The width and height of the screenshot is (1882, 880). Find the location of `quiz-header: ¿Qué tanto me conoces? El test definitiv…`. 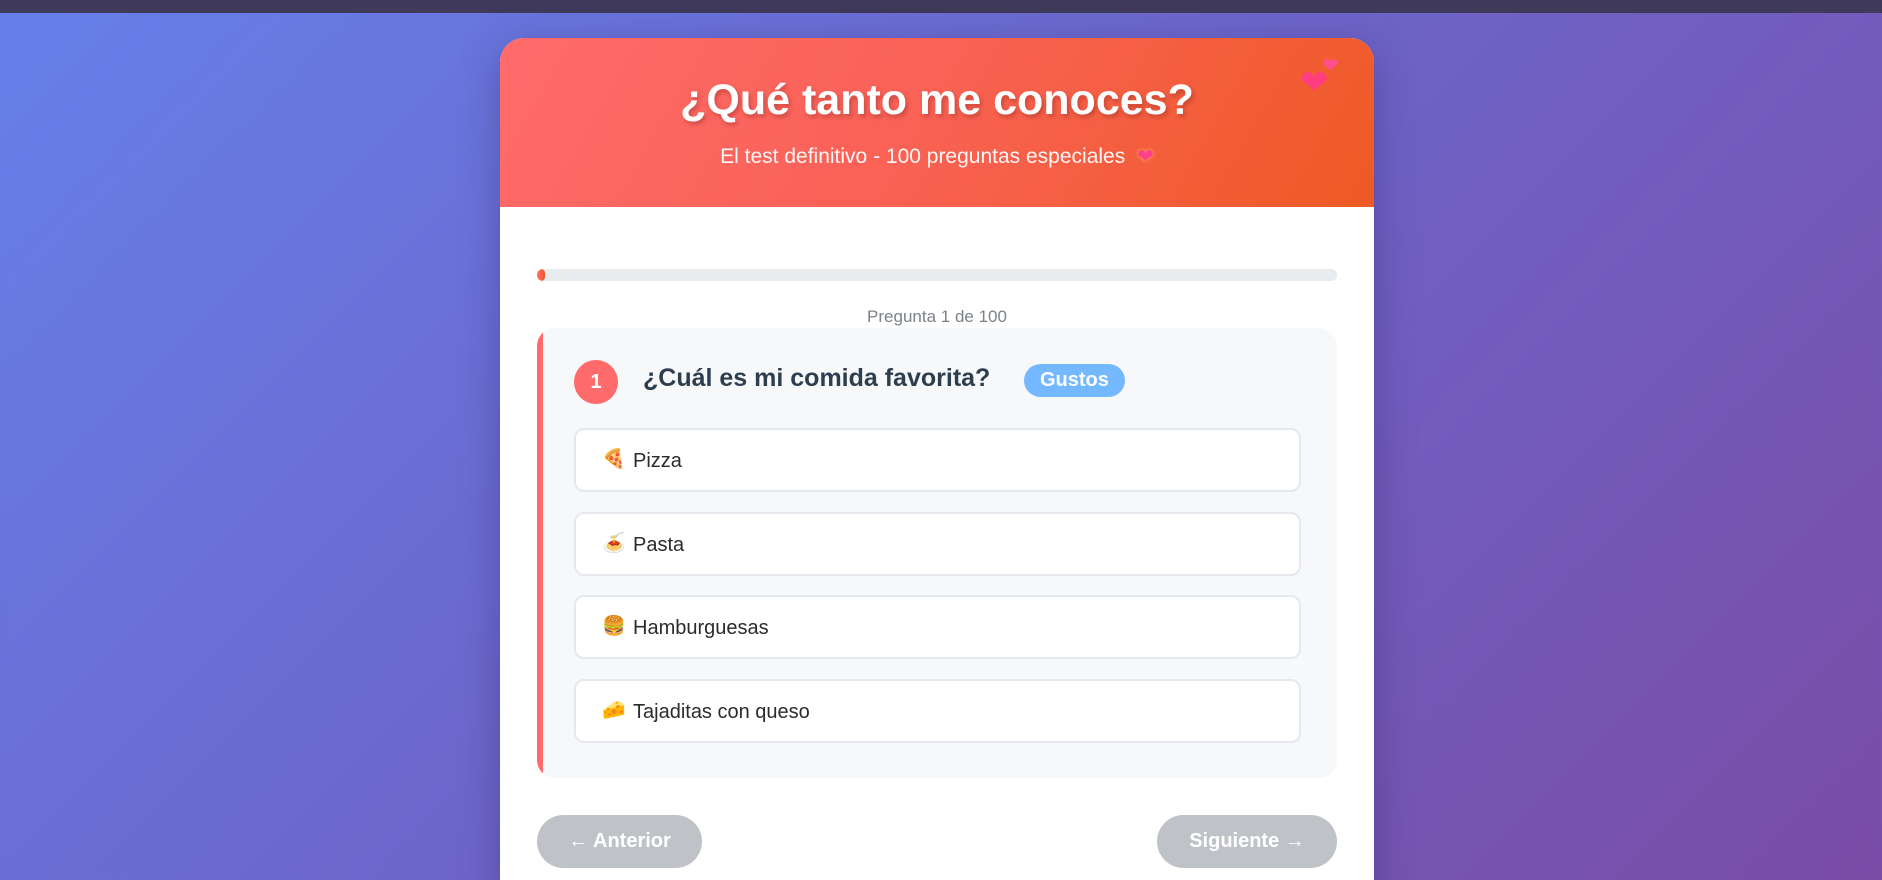

quiz-header: ¿Qué tanto me conoces? El test definitiv… is located at coordinates (937, 122).